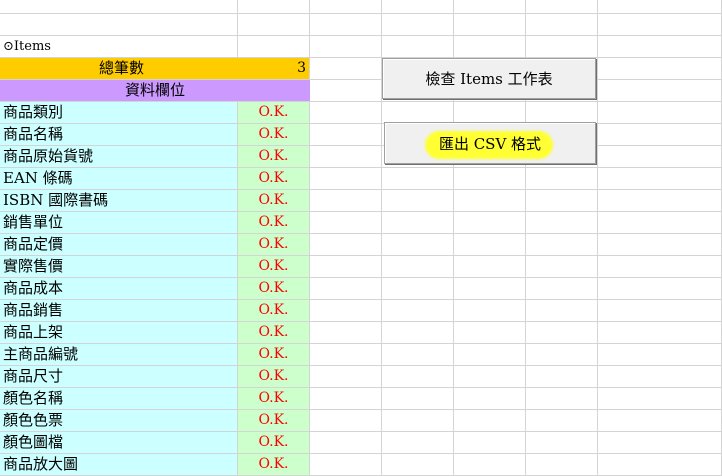  Describe the element at coordinates (119, 223) in the screenshot. I see `field-name: 銷售單位` at that location.